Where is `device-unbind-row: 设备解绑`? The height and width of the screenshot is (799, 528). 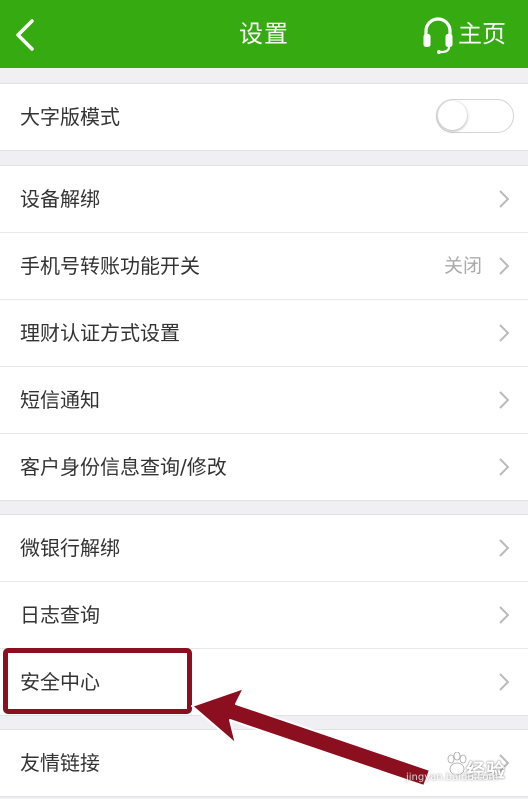
device-unbind-row: 设备解绑 is located at coordinates (264, 199).